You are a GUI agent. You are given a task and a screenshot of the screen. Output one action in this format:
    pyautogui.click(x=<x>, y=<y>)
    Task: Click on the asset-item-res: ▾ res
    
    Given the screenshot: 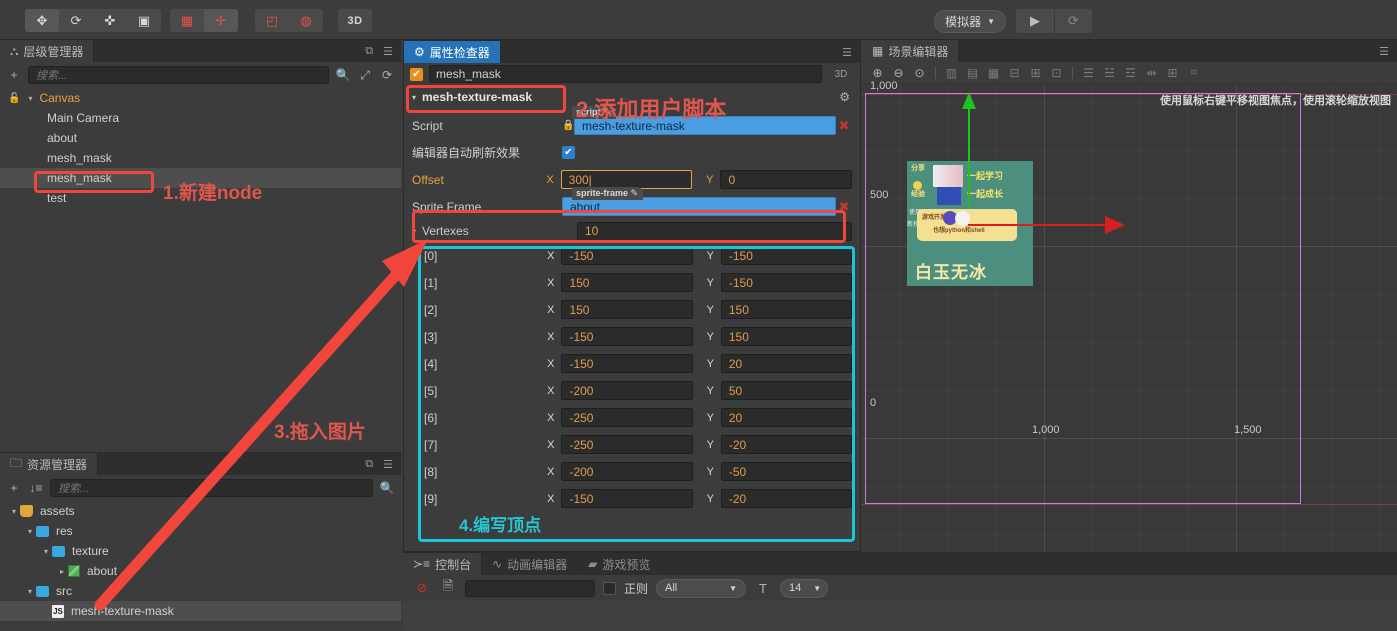 What is the action you would take?
    pyautogui.click(x=200, y=531)
    